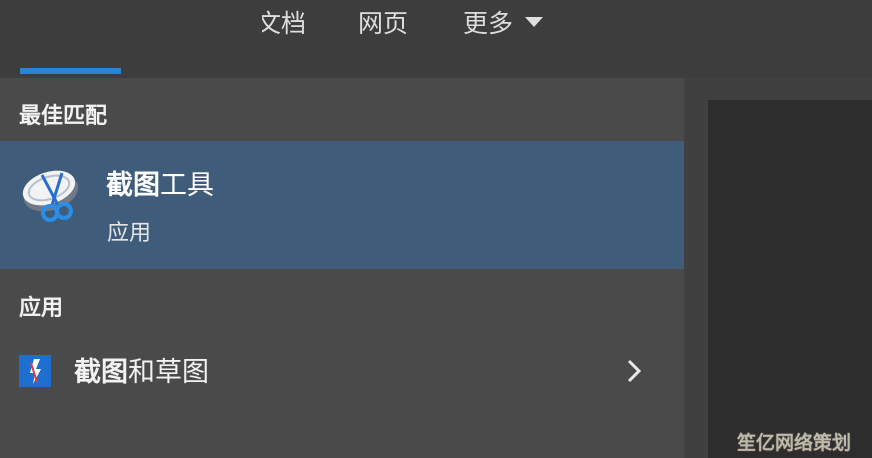  I want to click on tab-more-dropdown: 更多, so click(503, 24).